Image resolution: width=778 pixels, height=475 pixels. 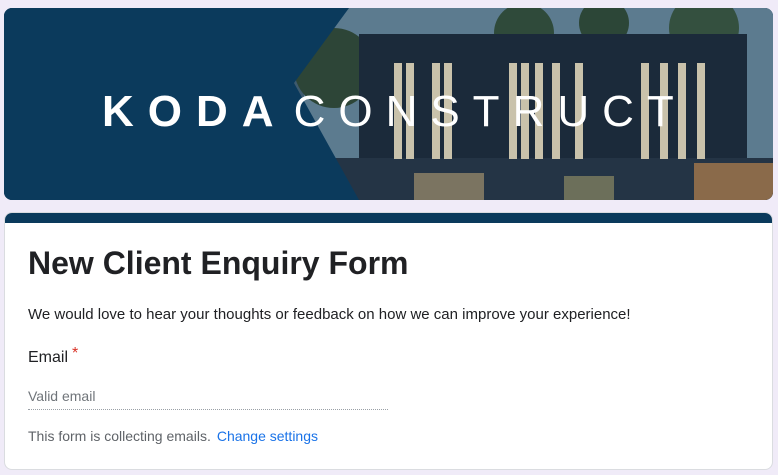 I want to click on brand-wordmark-light: CONSTRUCT, so click(x=490, y=111).